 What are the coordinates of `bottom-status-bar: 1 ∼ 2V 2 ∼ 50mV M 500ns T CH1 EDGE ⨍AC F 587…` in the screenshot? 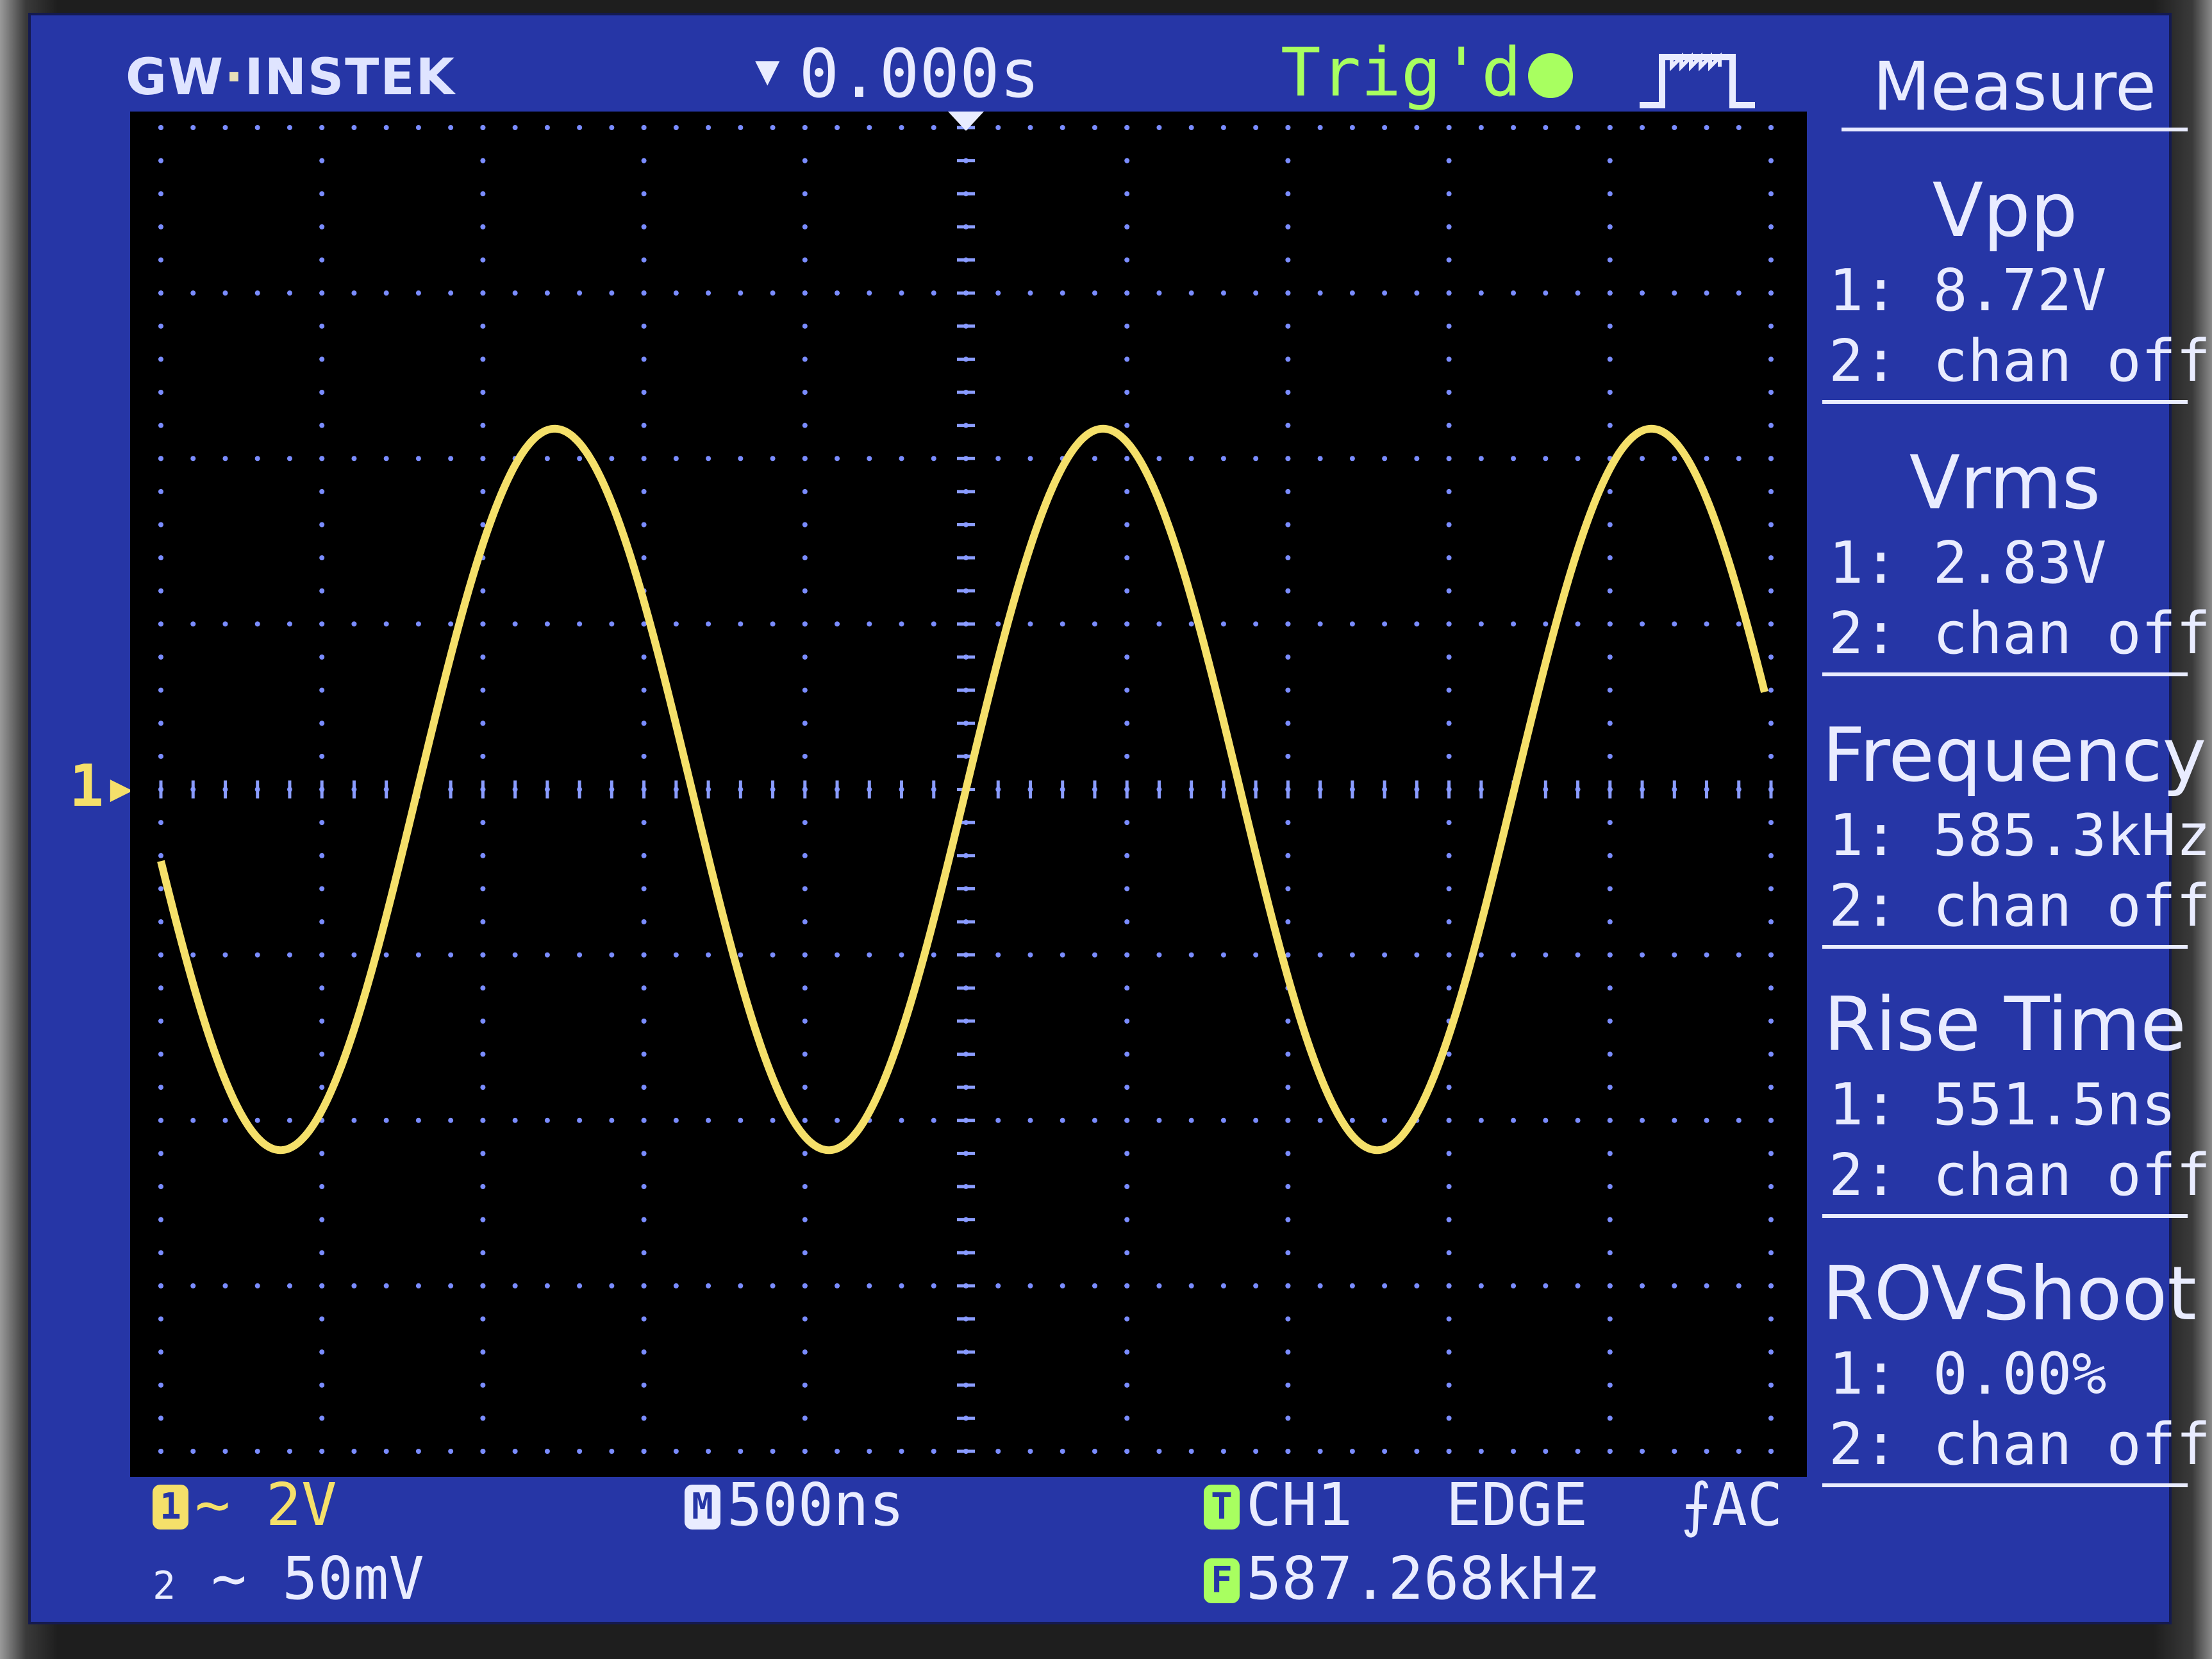 It's located at (993, 1547).